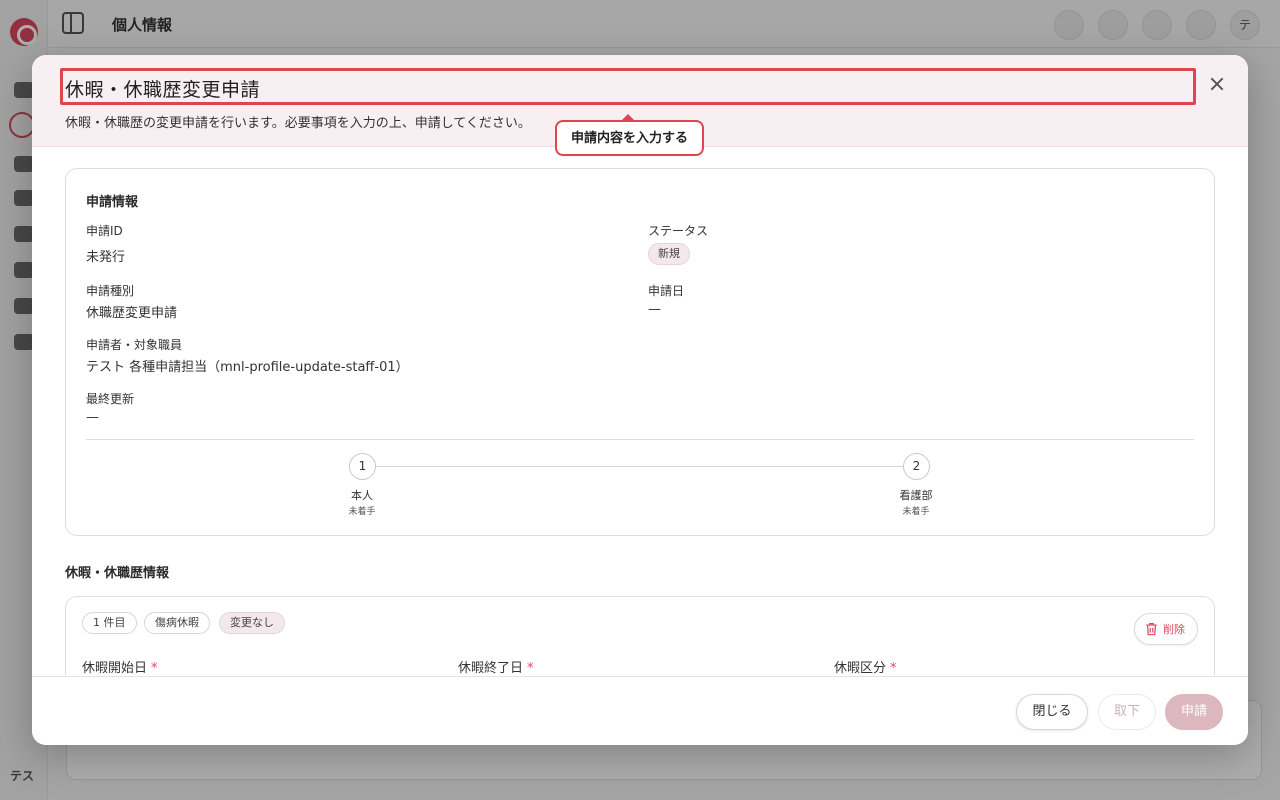 Image resolution: width=1280 pixels, height=800 pixels. I want to click on leave-entry-card: 1 件目 傷病休暇 変更なし 削除 休暇開始日 * 休暇終了日 * 休暇区分 *, so click(640, 636).